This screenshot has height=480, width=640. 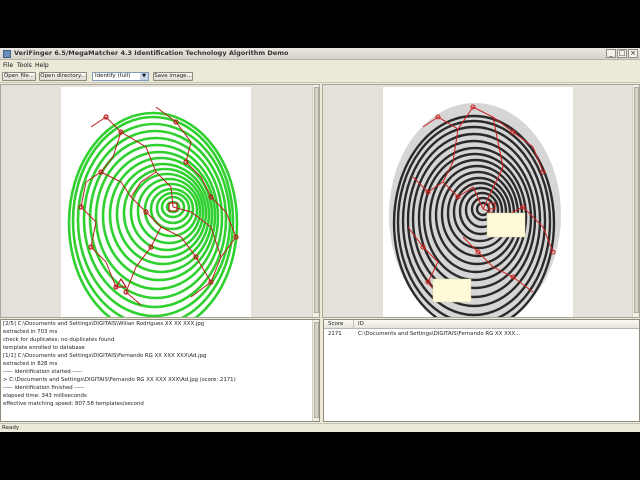 What do you see at coordinates (45, 396) in the screenshot?
I see `log-line: elapsed time: 343 milliseconds` at bounding box center [45, 396].